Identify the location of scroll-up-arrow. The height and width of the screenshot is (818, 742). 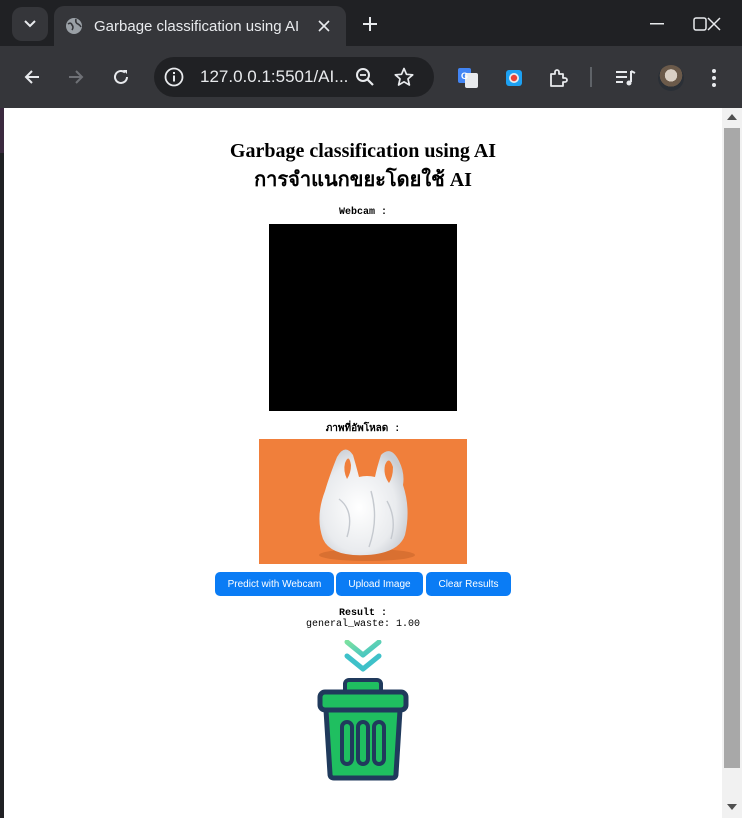
(732, 117).